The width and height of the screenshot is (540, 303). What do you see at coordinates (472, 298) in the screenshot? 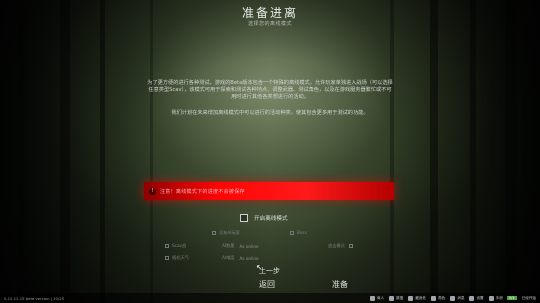
I see `settings-icon` at bounding box center [472, 298].